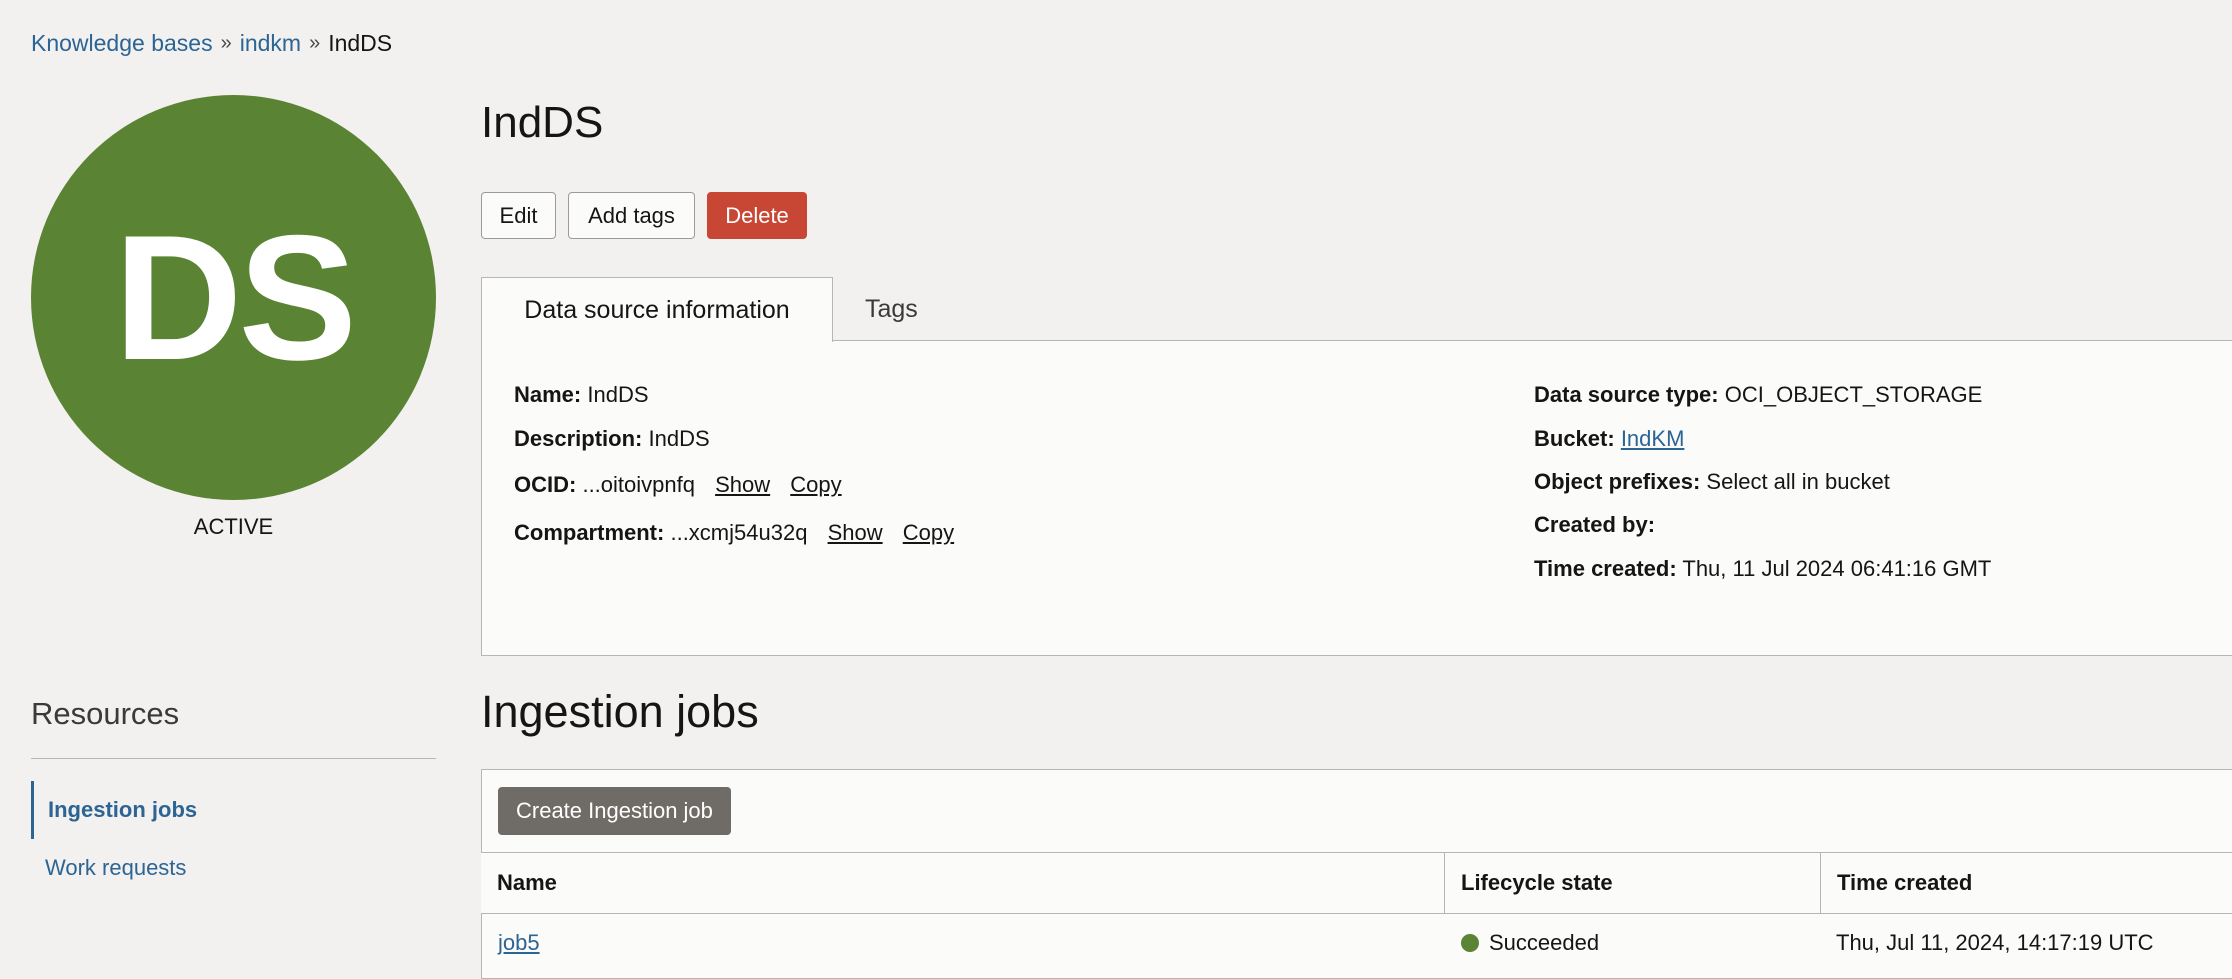 Image resolution: width=2232 pixels, height=979 pixels. Describe the element at coordinates (638, 484) in the screenshot. I see `info-value: ...oitoivpnfq` at that location.